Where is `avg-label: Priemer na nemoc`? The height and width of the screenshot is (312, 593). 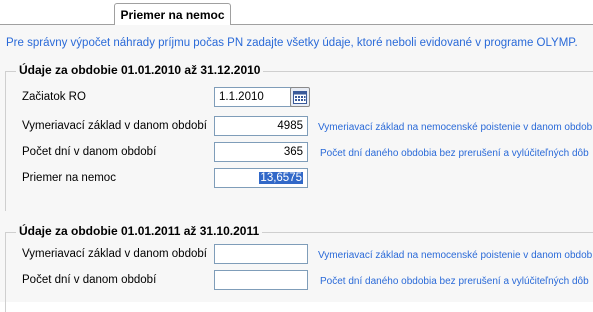
avg-label: Priemer na nemoc is located at coordinates (69, 178).